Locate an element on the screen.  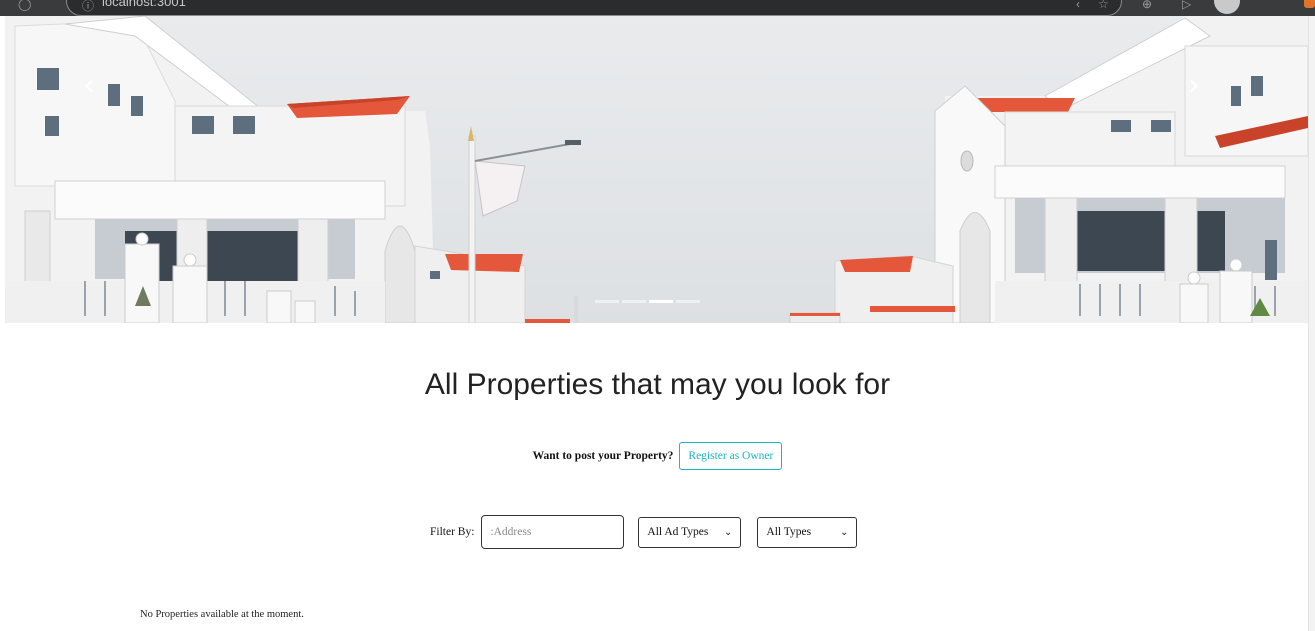
browser-toolbar: ◯ ⓘ localhost:3001 ‹ ☆ ⊕ ▷ is located at coordinates (657, 8).